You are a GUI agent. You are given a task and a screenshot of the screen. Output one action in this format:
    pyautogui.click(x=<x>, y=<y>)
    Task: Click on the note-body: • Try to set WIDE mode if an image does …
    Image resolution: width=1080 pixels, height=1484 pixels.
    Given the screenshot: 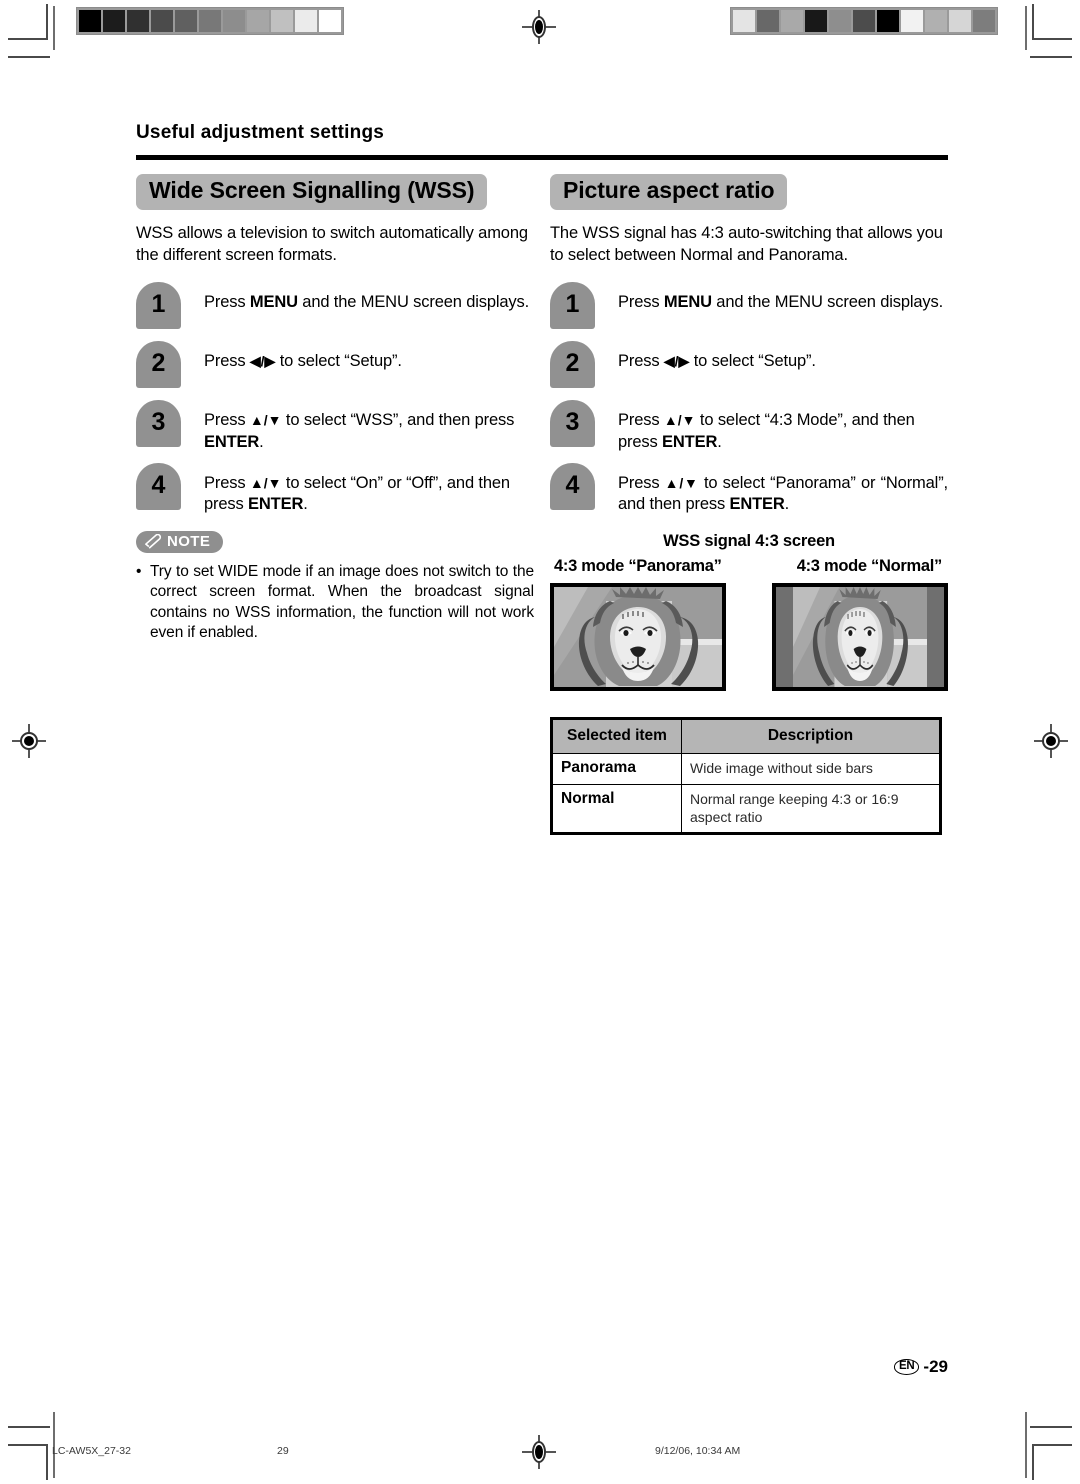 What is the action you would take?
    pyautogui.click(x=335, y=603)
    